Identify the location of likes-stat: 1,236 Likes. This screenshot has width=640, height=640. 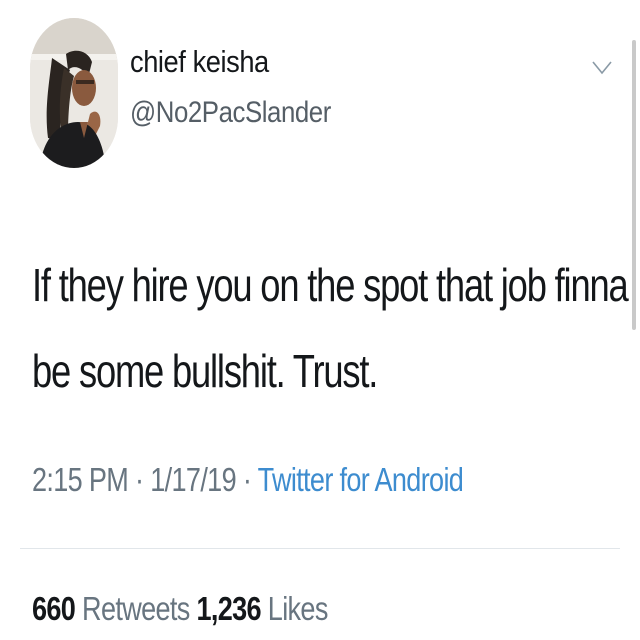
(262, 608).